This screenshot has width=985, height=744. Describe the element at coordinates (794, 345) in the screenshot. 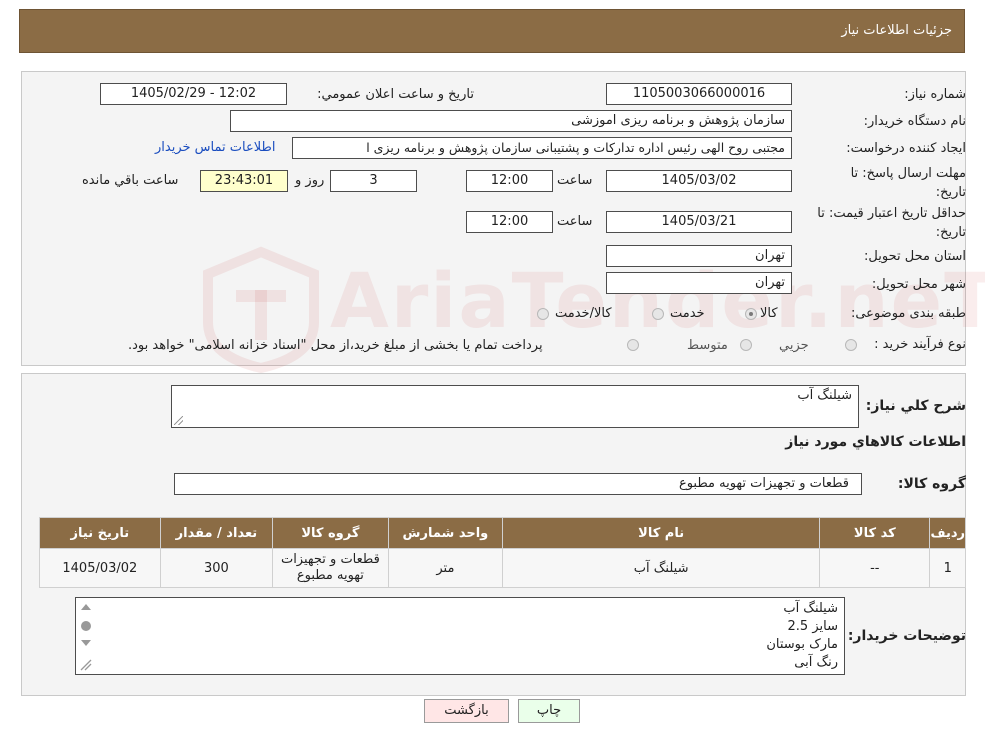

I see `process-option-minor: جزيي` at that location.